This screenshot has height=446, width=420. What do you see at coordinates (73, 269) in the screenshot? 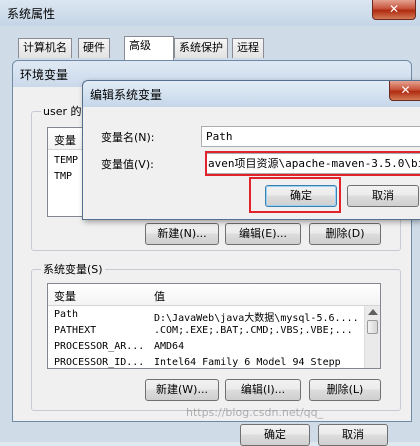
I see `system-variables-group-label: 系统变量(S)` at bounding box center [73, 269].